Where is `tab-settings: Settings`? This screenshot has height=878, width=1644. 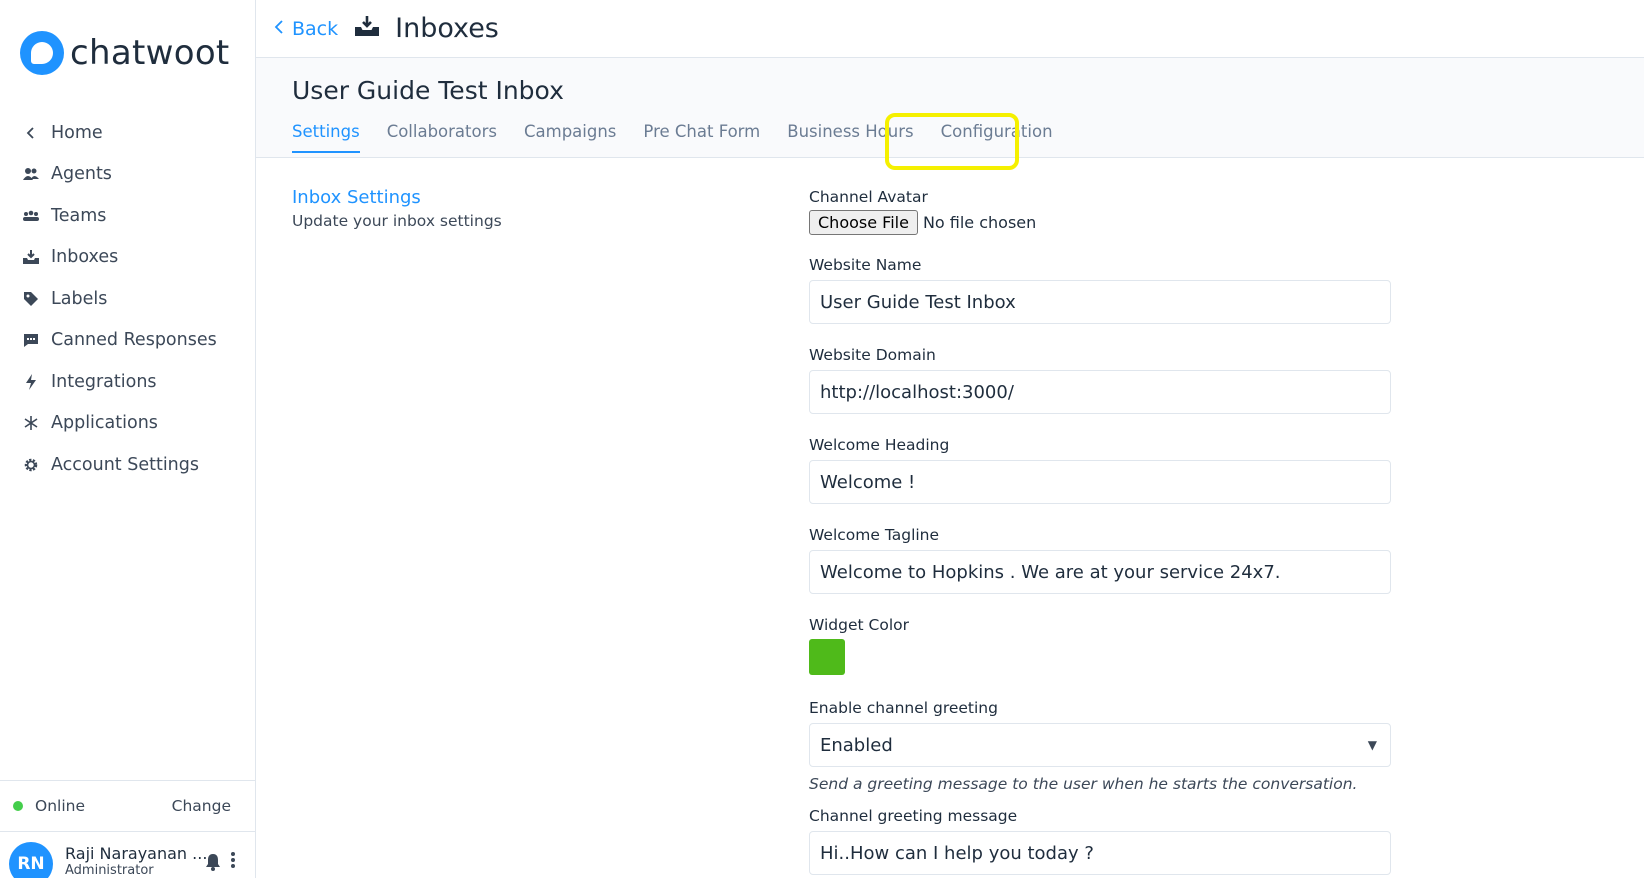
tab-settings: Settings is located at coordinates (326, 137).